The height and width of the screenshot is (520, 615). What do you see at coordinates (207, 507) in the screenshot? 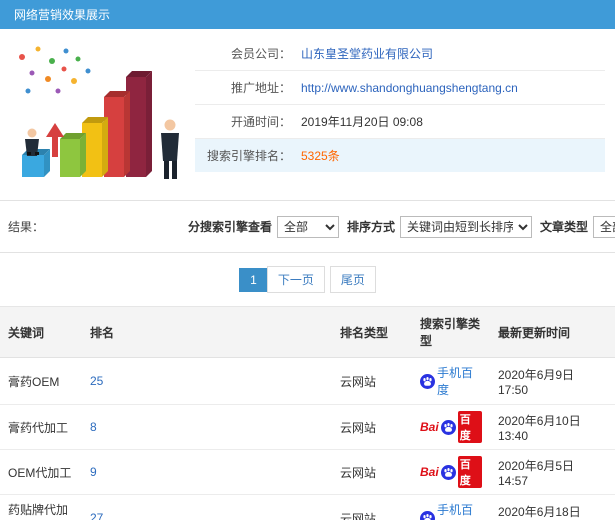
I see `rank-cell: 27` at bounding box center [207, 507].